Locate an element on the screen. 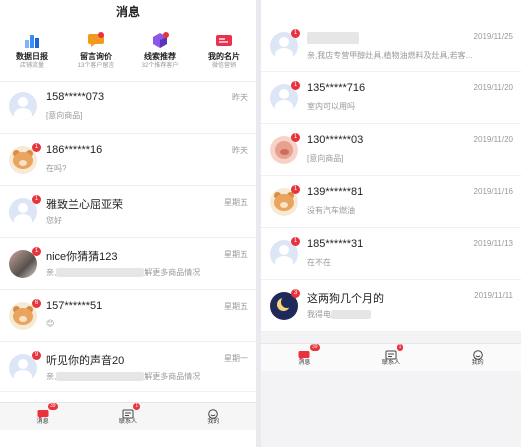  message-preview: 我得电 is located at coordinates (339, 314).